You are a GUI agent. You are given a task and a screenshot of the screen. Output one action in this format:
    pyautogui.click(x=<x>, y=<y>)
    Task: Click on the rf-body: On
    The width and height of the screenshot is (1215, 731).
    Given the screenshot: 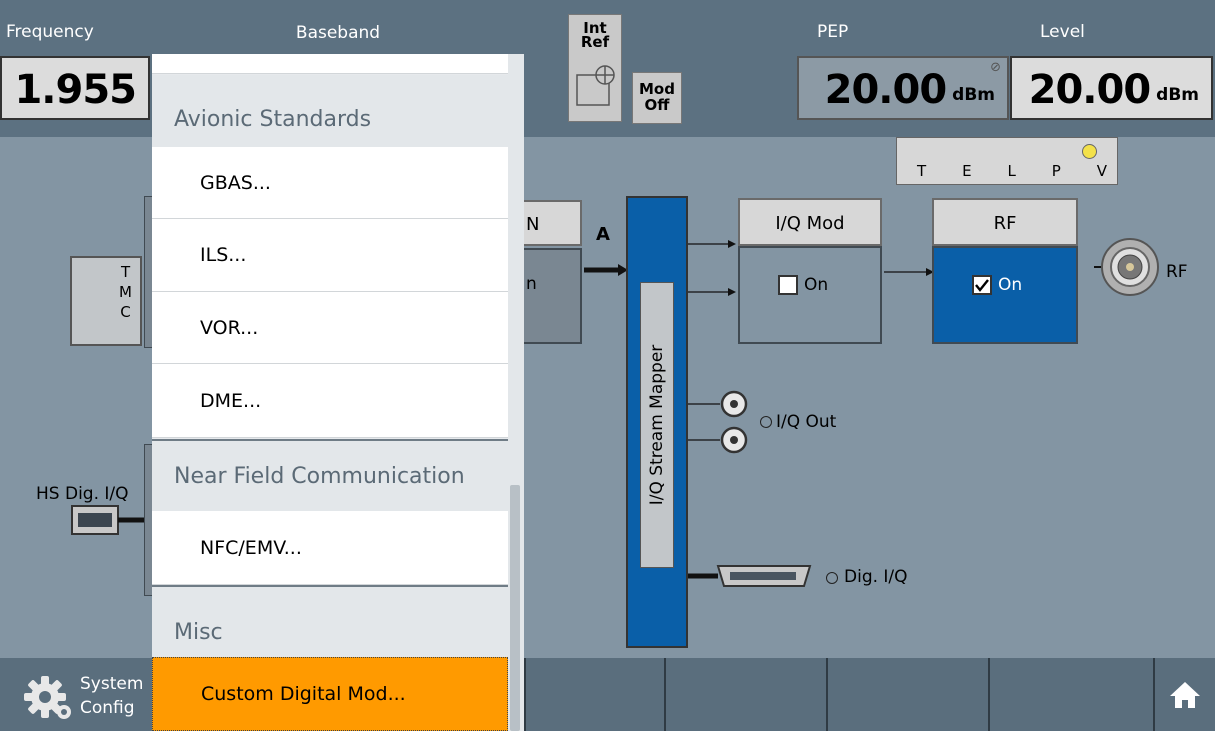 What is the action you would take?
    pyautogui.click(x=1005, y=295)
    